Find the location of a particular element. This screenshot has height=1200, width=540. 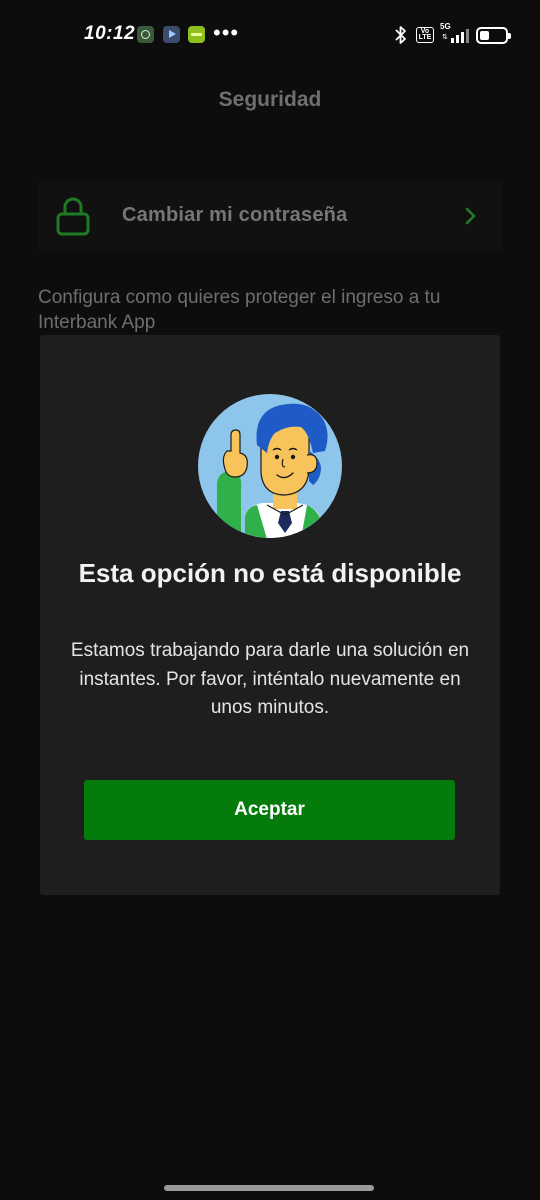

home-indicator is located at coordinates (269, 1188).